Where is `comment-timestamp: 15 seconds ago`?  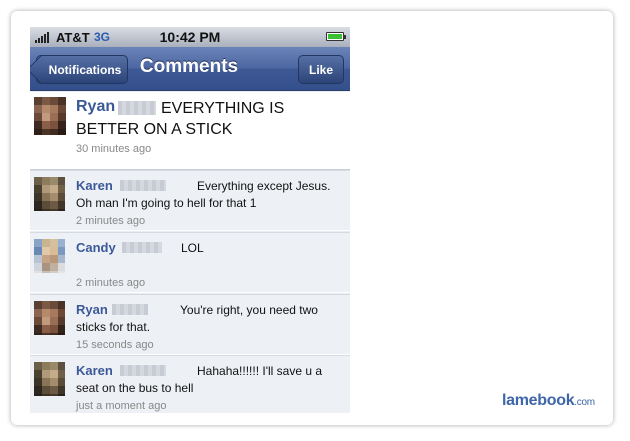 comment-timestamp: 15 seconds ago is located at coordinates (115, 345).